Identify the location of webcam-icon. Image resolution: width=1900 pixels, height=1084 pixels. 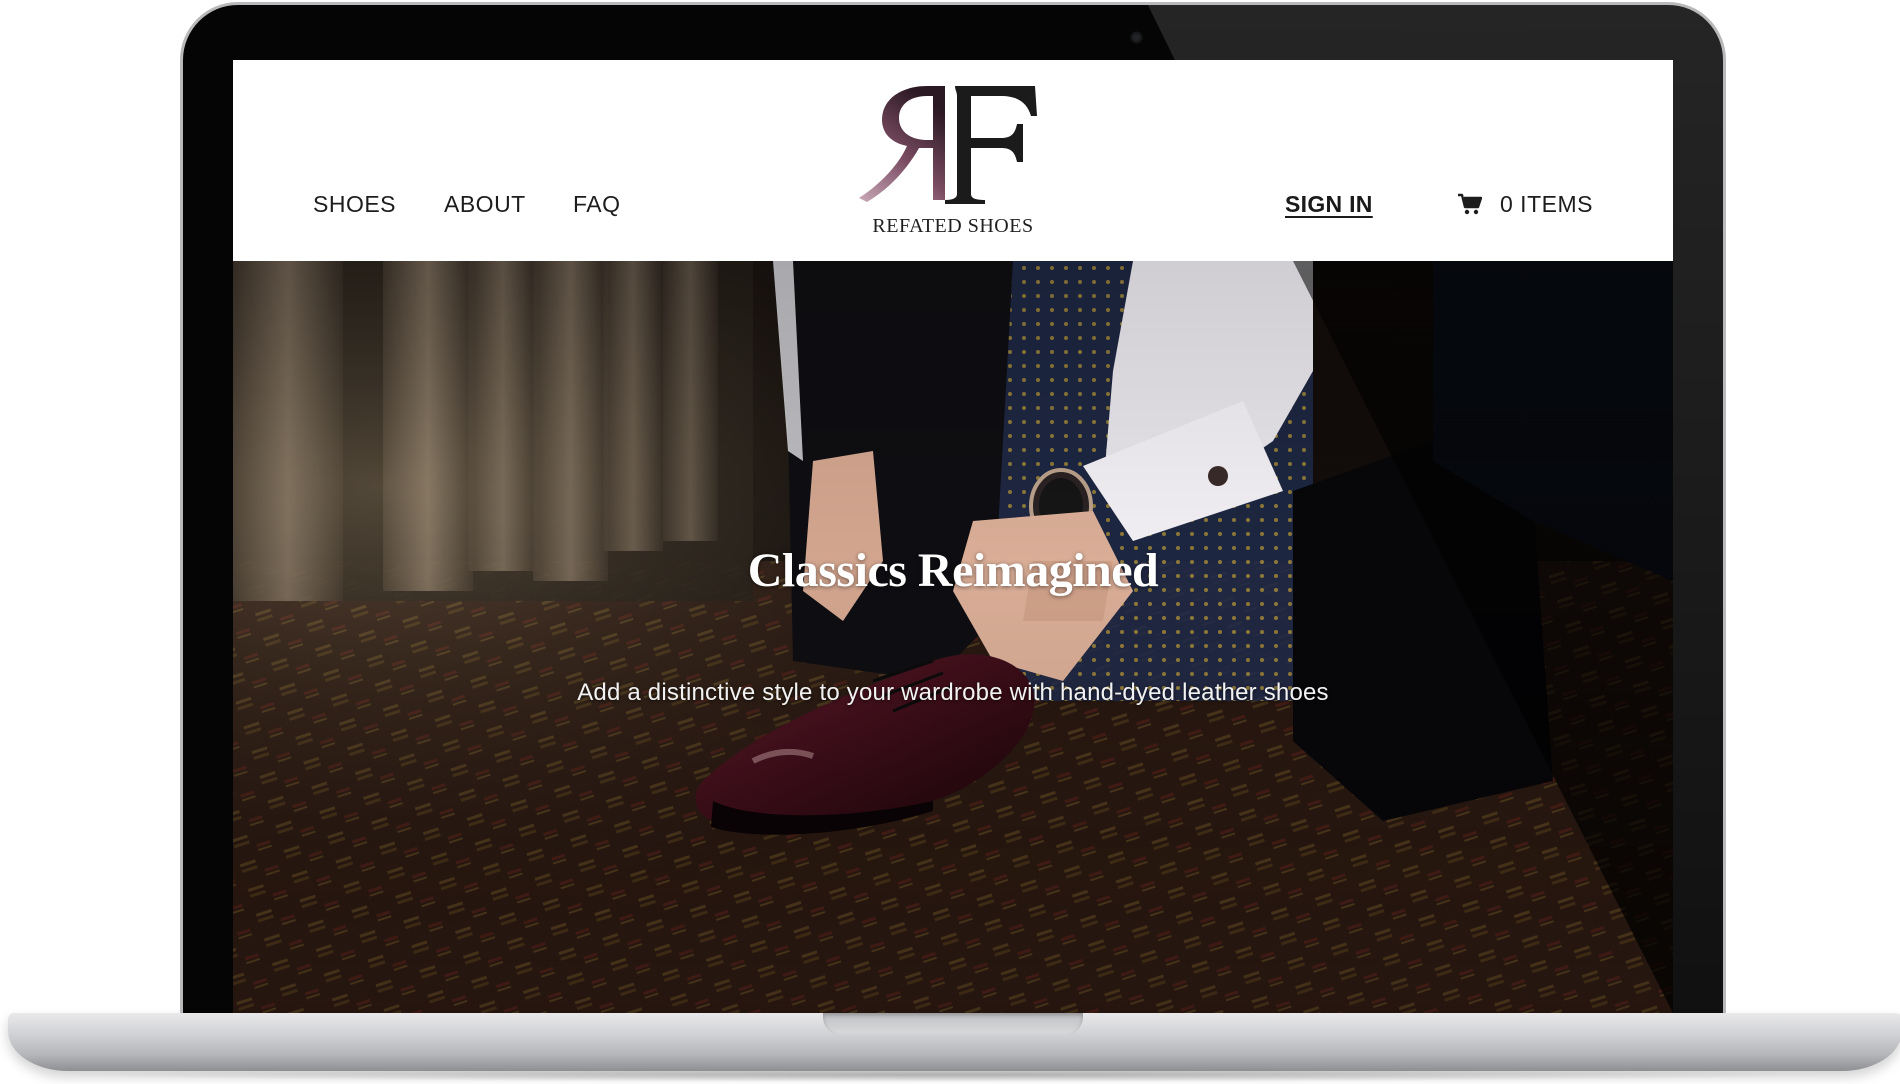
(1136, 37).